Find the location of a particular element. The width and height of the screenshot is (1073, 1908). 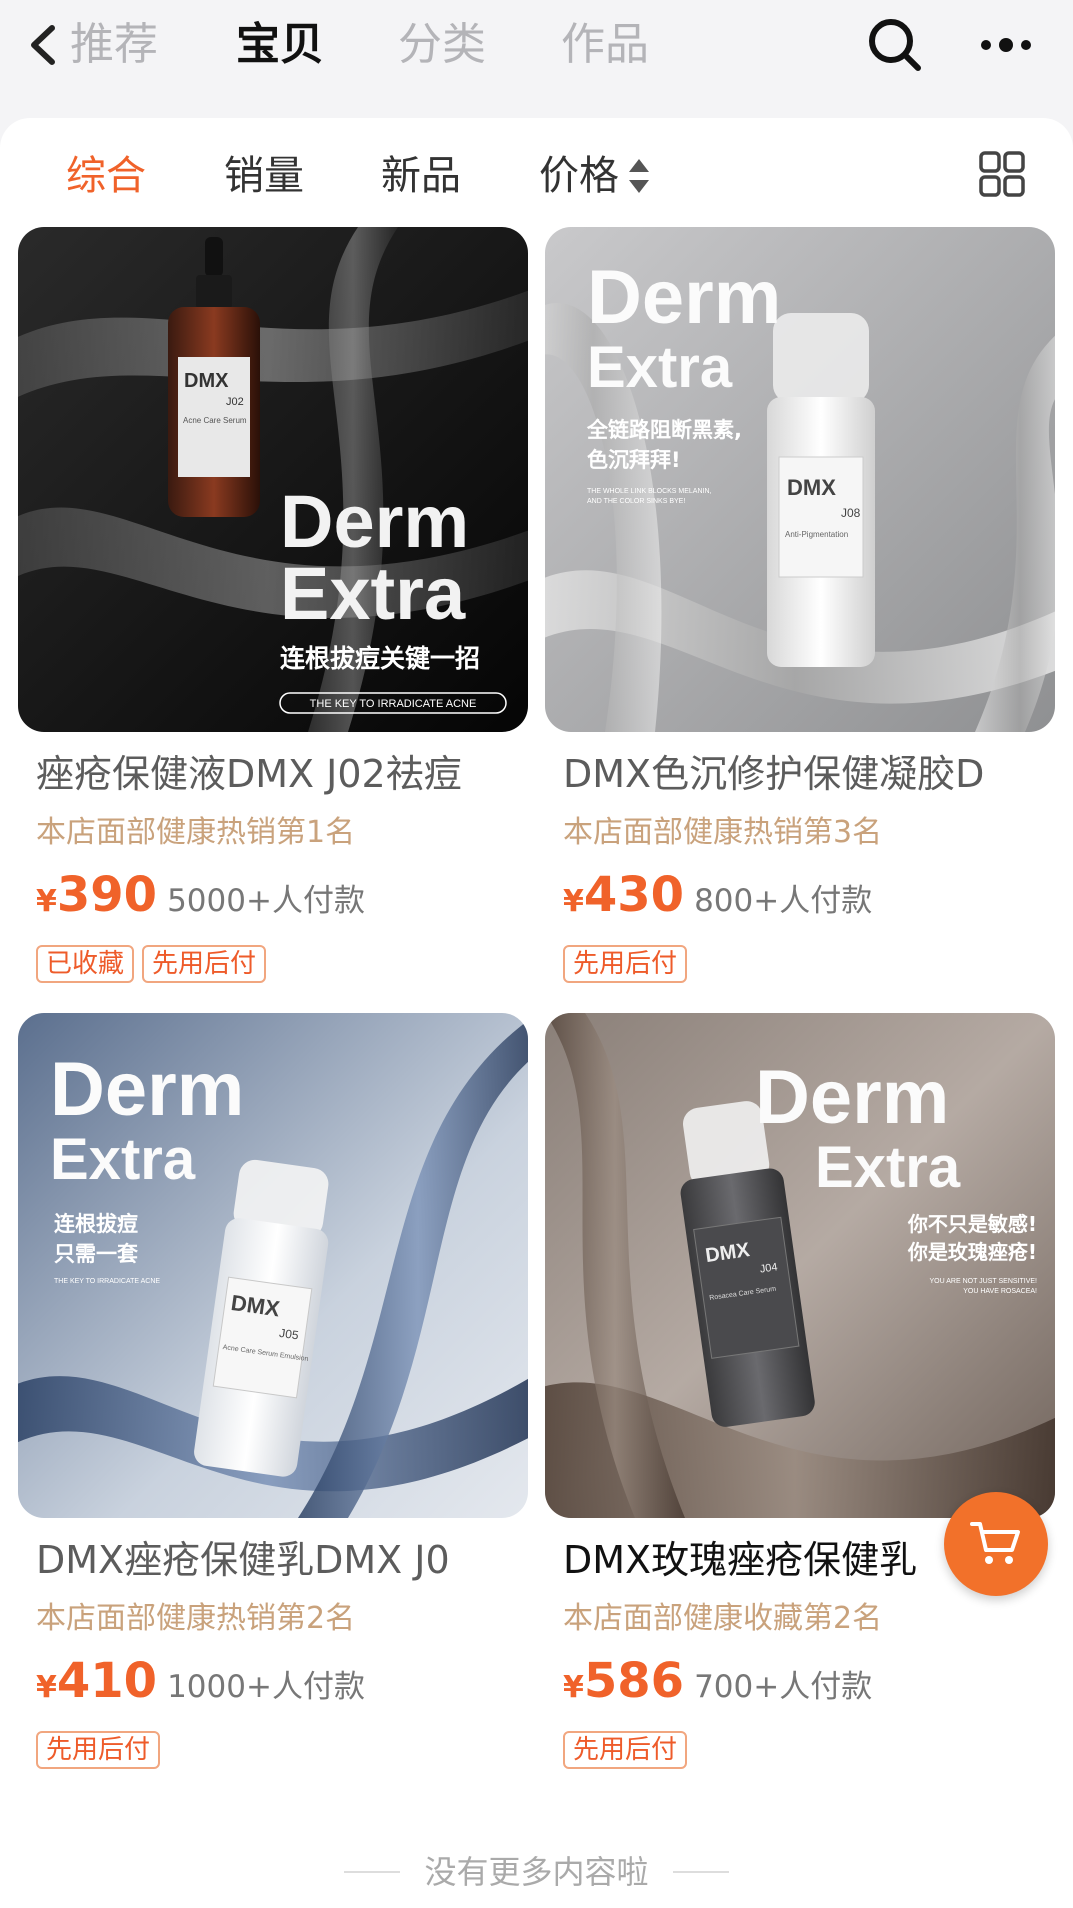

price: 586 is located at coordinates (634, 1681).